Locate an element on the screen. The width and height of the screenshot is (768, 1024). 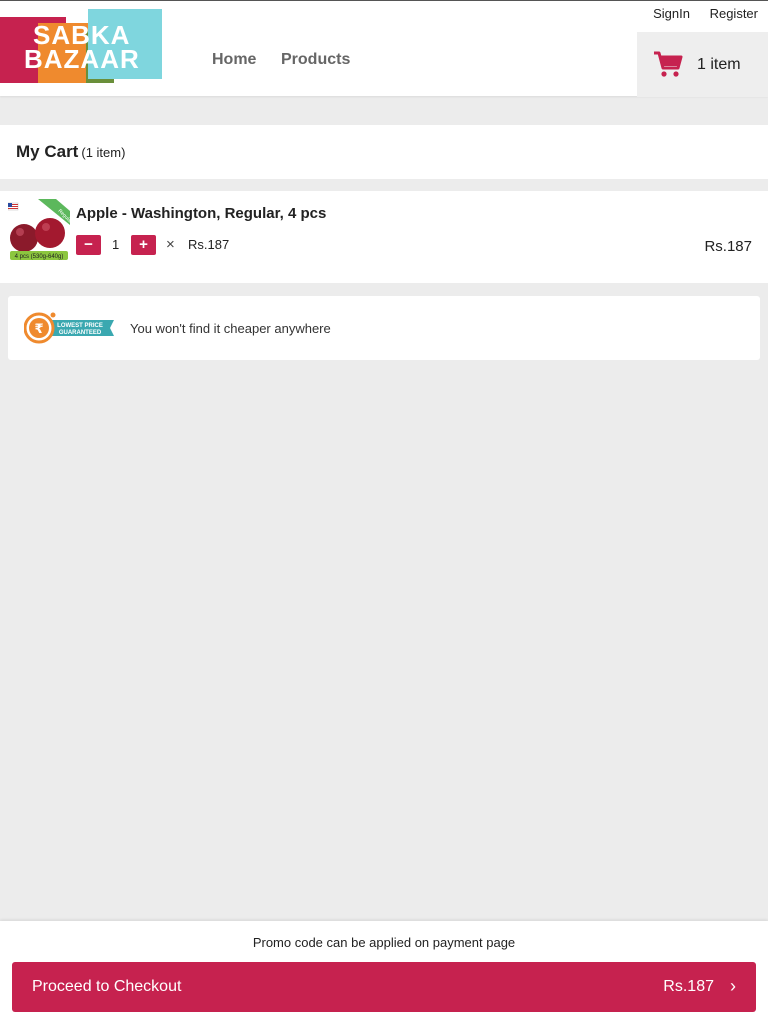
badge-line1: LOWEST PRICE is located at coordinates (80, 326).